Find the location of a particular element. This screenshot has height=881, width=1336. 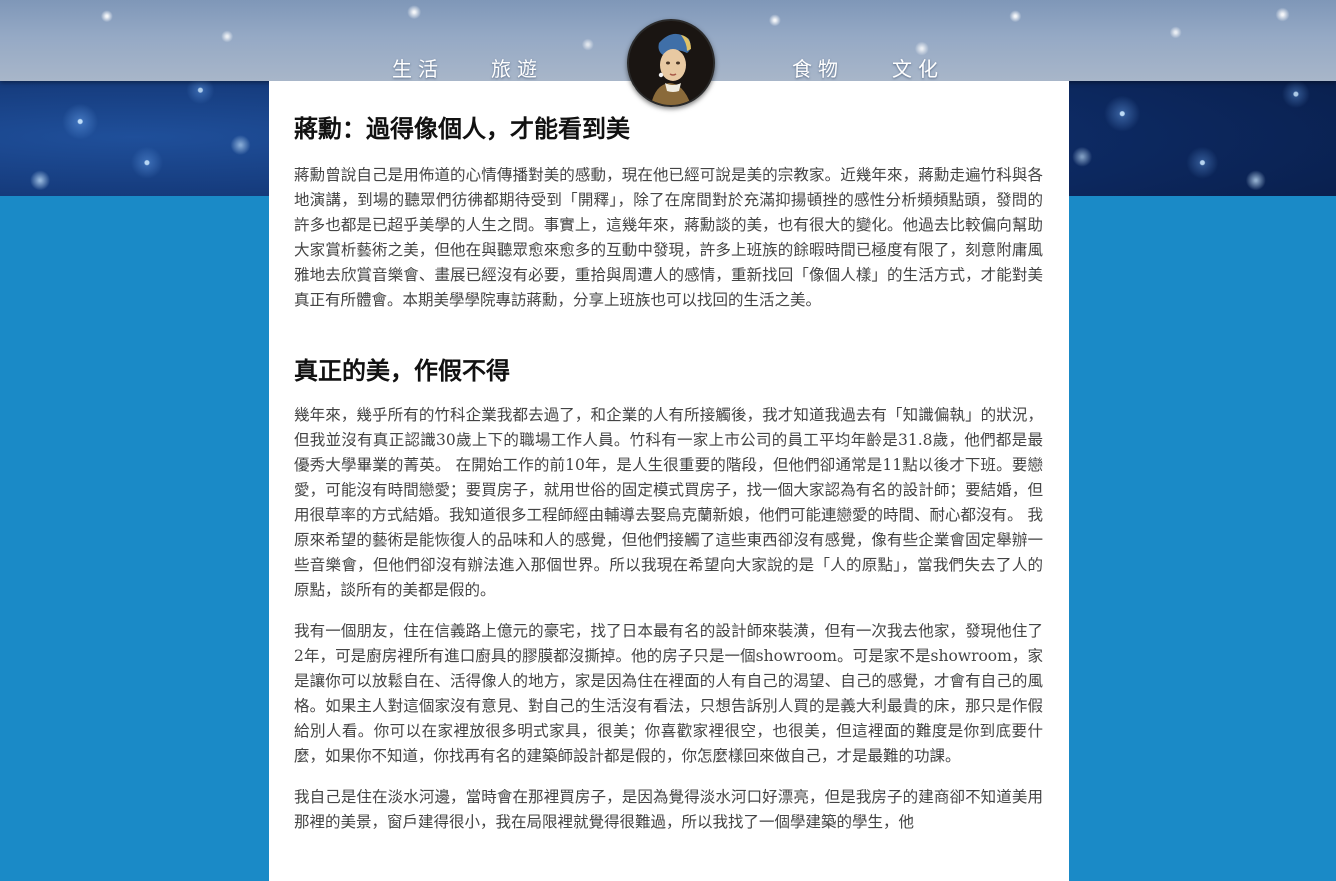

pearl-earring-portrait-icon is located at coordinates (671, 63).